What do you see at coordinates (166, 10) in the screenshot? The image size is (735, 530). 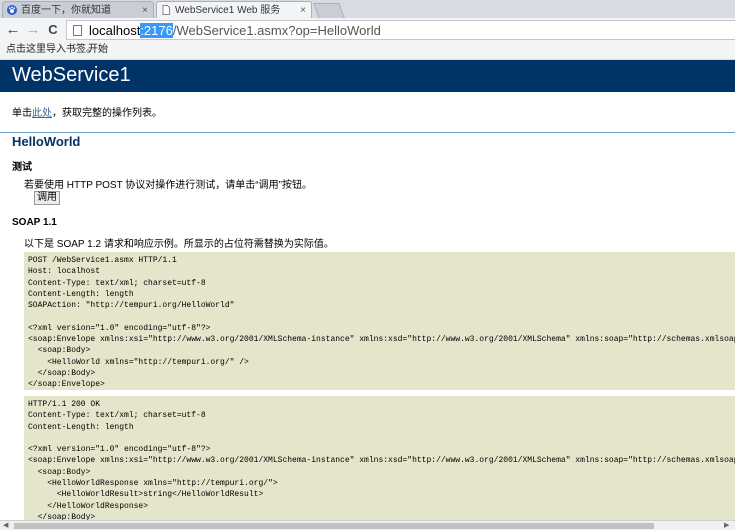 I see `page-icon` at bounding box center [166, 10].